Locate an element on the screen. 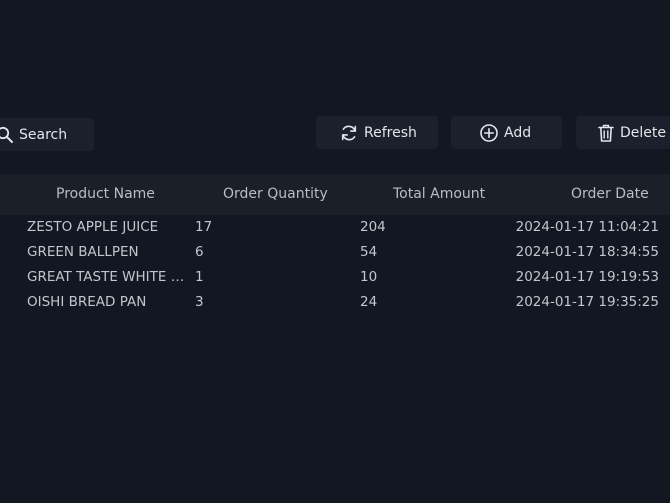  cell-order-quantity: 1 is located at coordinates (199, 277).